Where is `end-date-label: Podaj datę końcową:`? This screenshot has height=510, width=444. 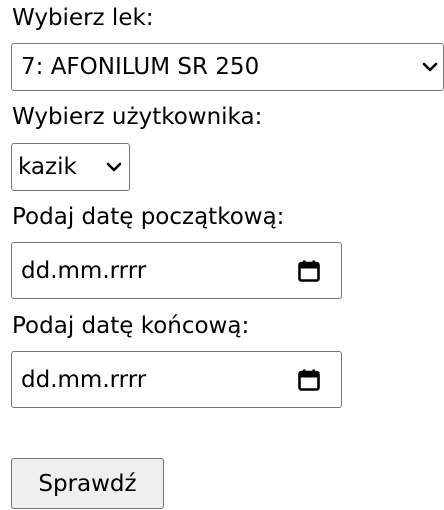 end-date-label: Podaj datę końcową: is located at coordinates (131, 326).